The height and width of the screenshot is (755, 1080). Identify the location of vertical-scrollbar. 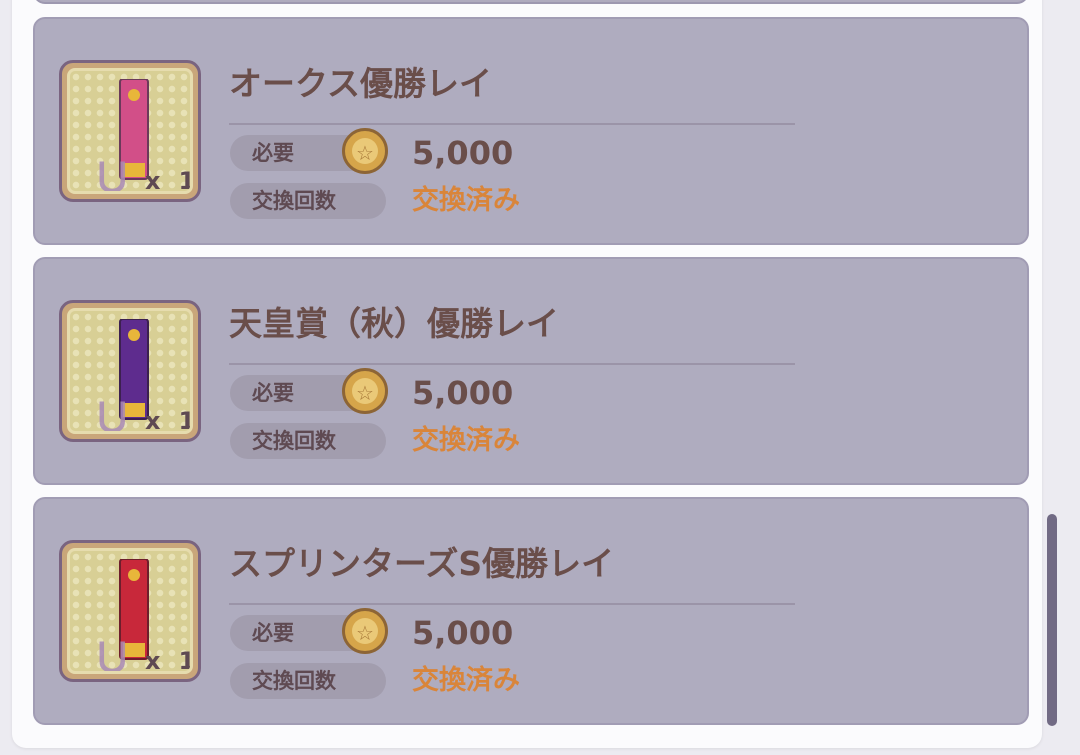
(1052, 620).